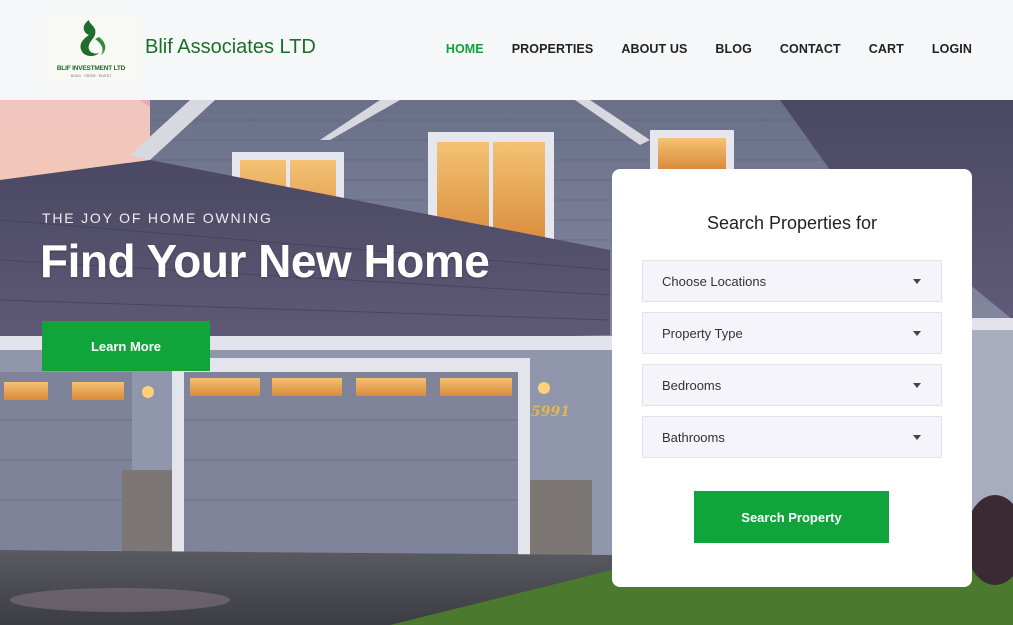 Image resolution: width=1013 pixels, height=625 pixels. I want to click on nav-blog: BLOG, so click(733, 49).